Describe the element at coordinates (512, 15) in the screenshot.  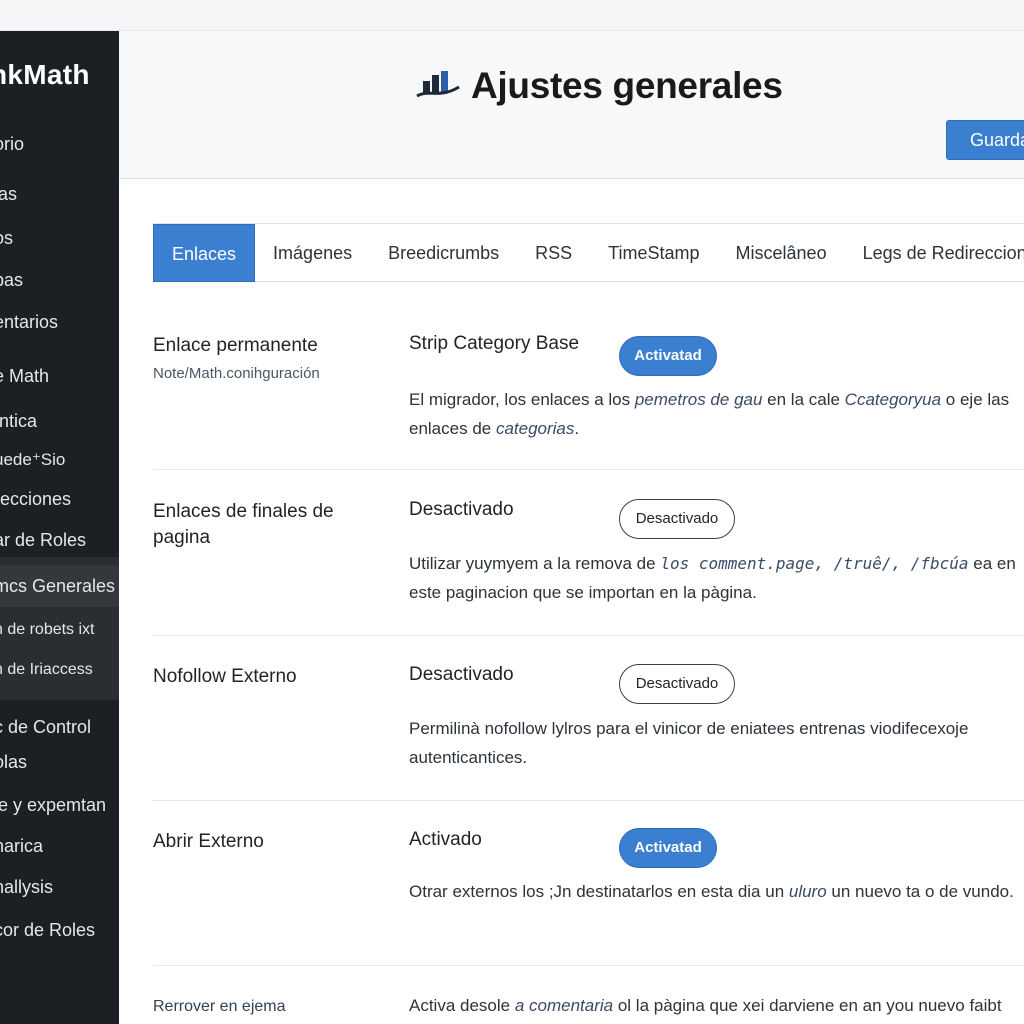
I see `browser-top-bar` at that location.